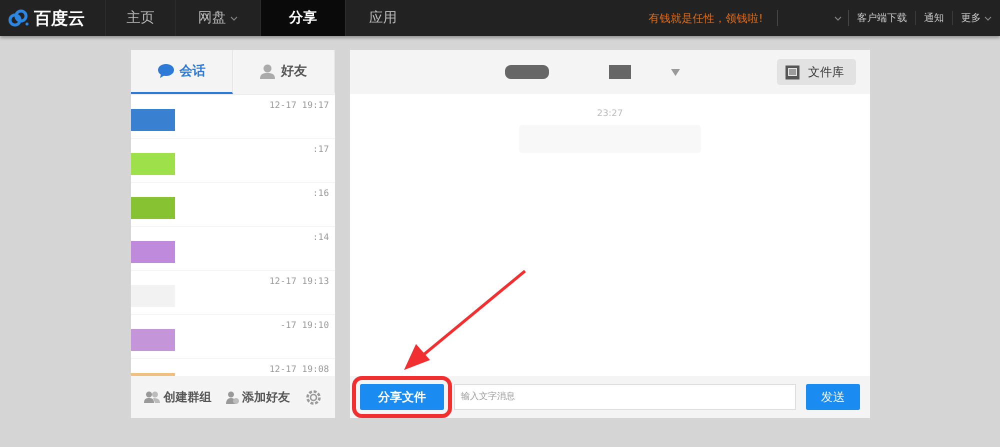  I want to click on nav-link: 更多, so click(976, 18).